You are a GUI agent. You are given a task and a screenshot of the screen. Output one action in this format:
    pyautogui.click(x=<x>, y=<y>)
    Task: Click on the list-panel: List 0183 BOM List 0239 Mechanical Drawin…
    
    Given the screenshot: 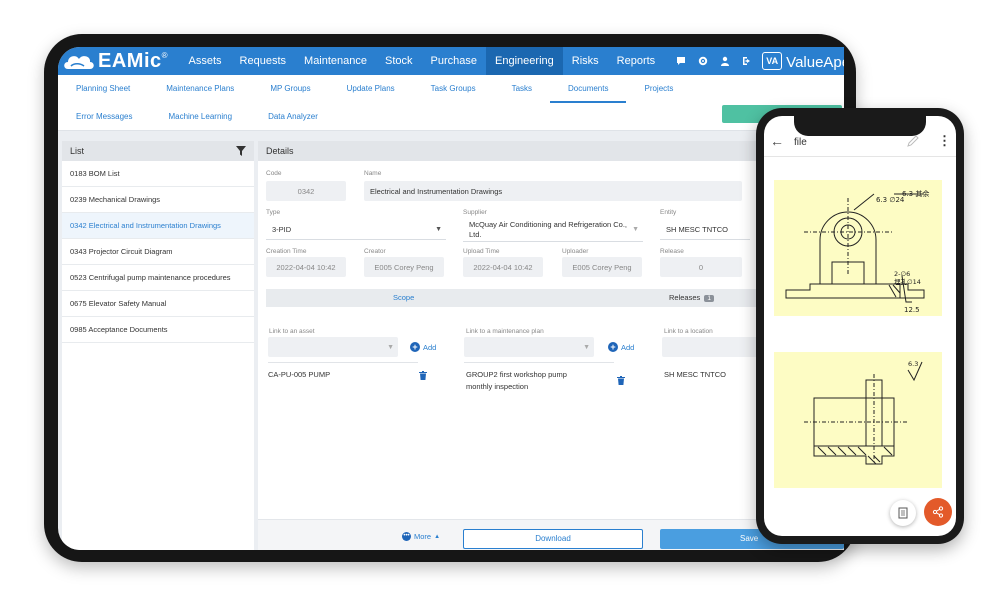 What is the action you would take?
    pyautogui.click(x=158, y=345)
    